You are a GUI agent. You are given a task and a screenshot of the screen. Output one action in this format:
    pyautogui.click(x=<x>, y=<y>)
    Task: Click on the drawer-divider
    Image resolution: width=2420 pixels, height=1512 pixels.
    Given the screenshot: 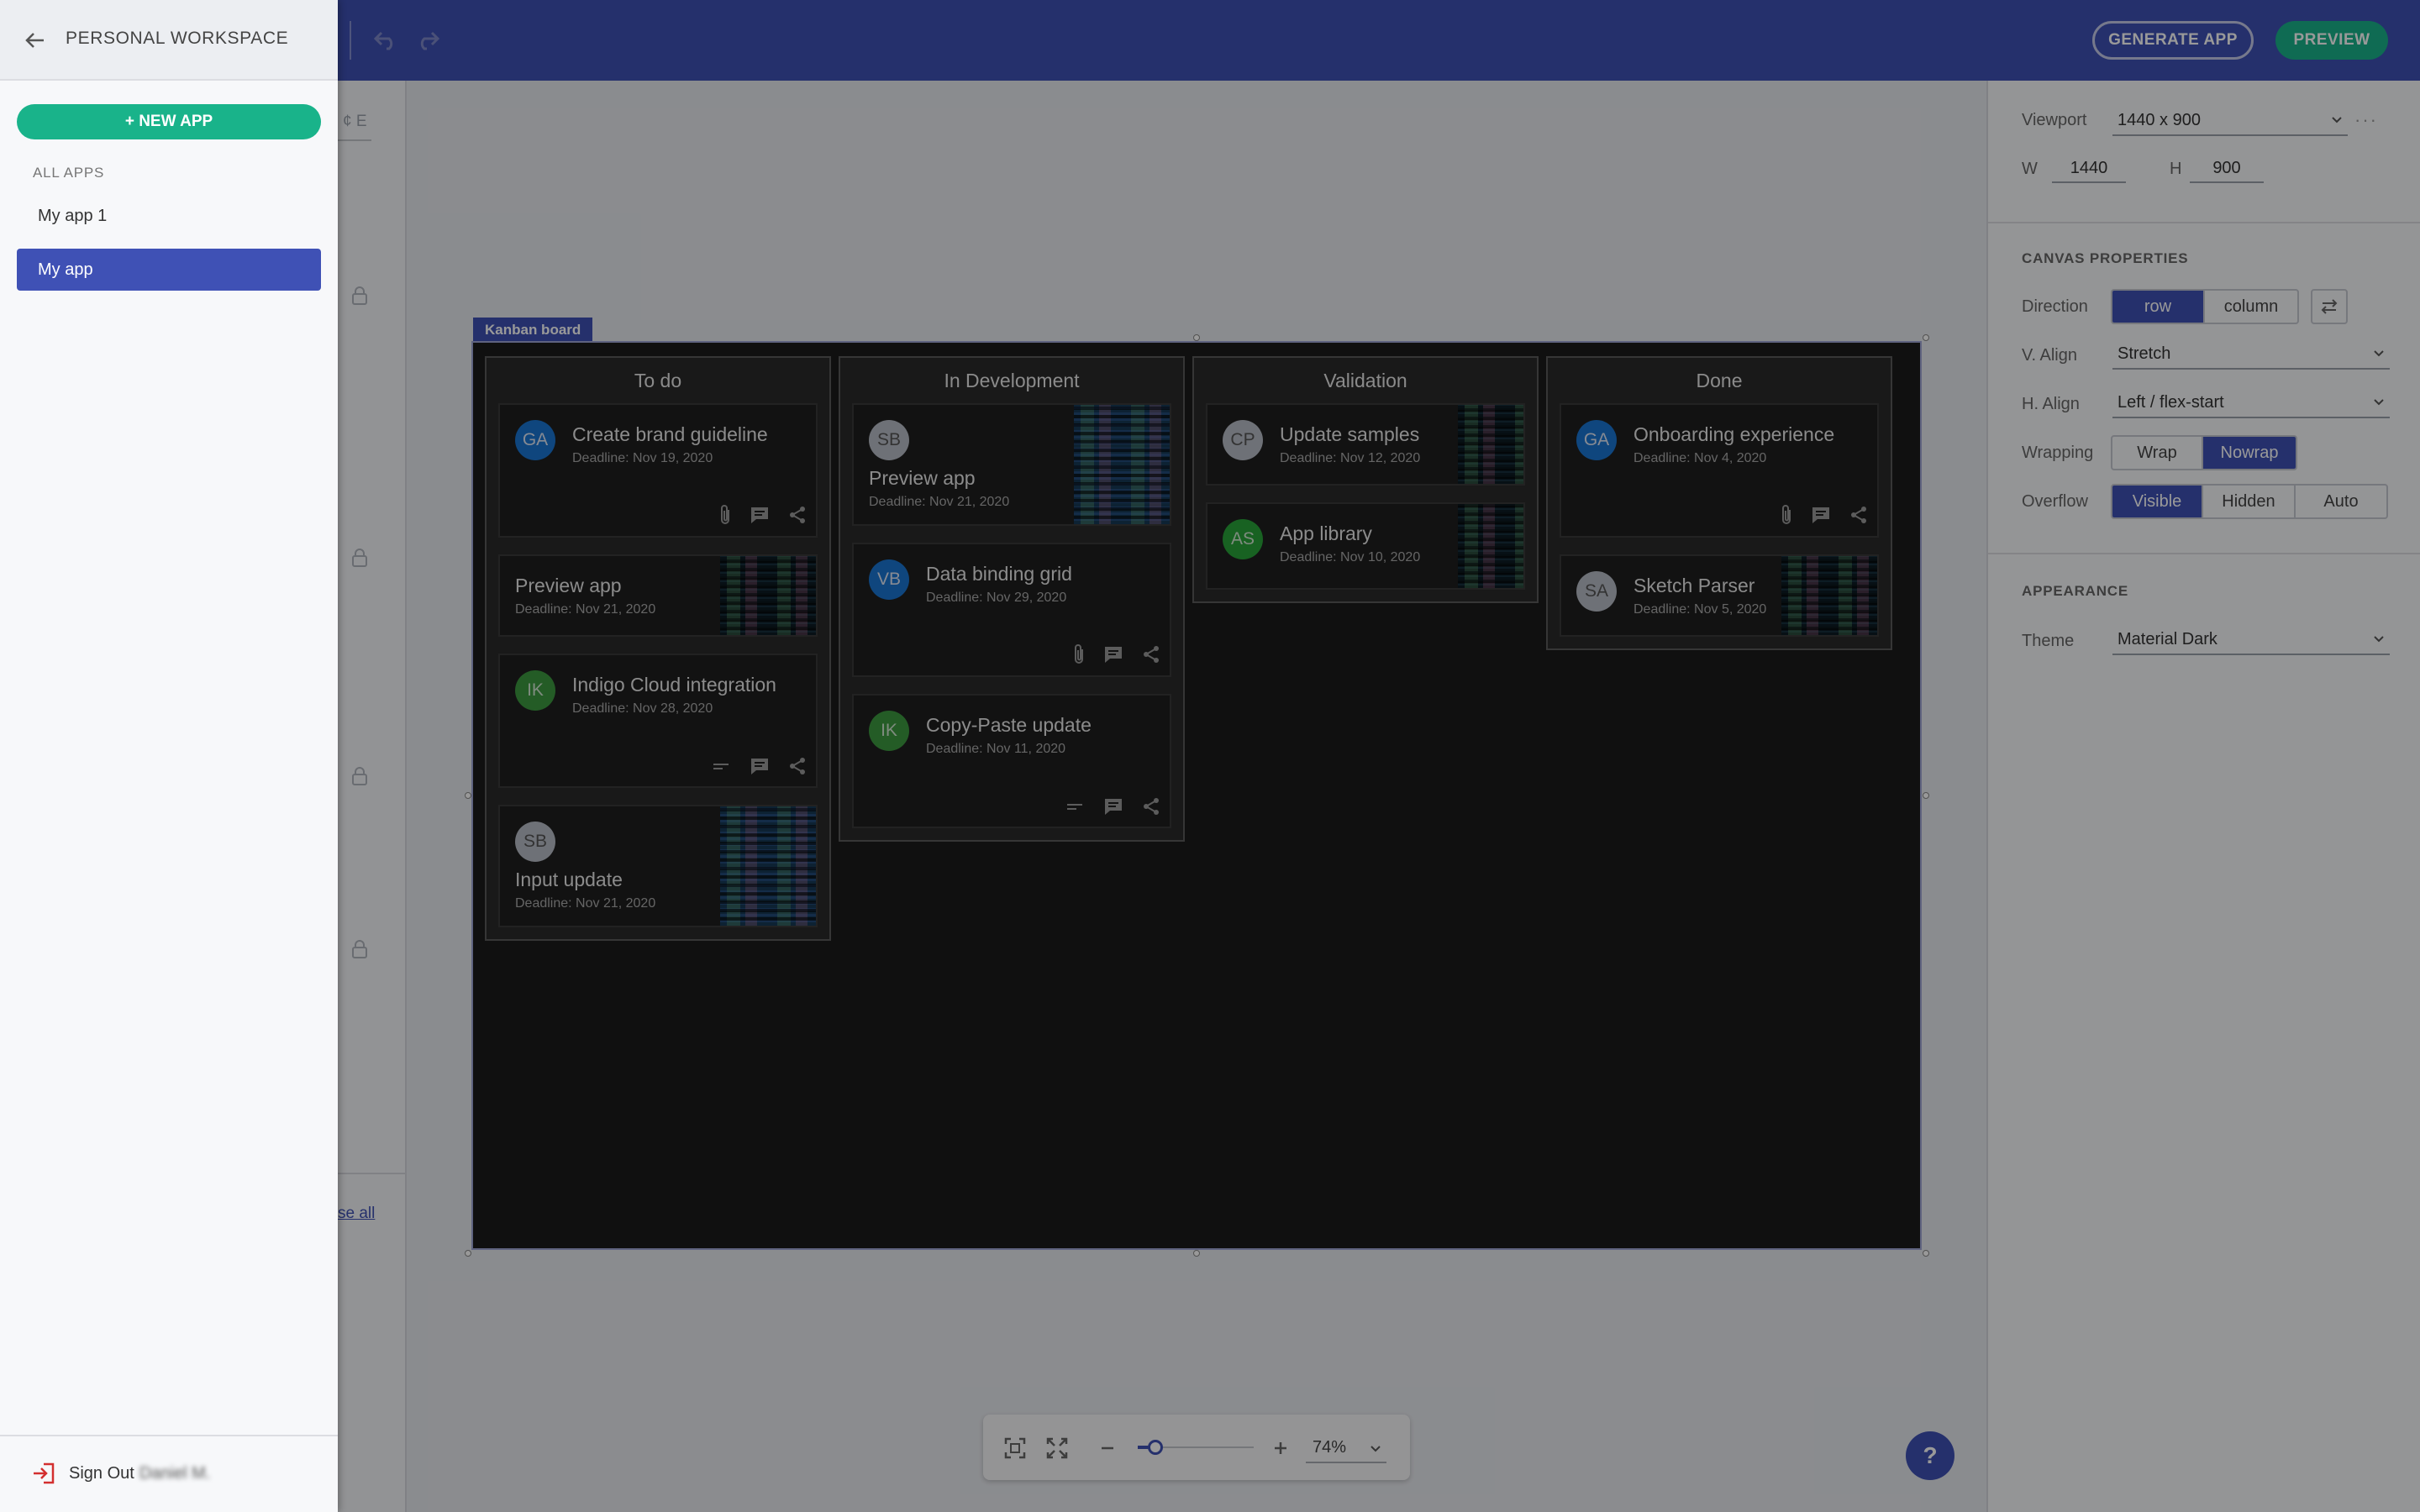 What is the action you would take?
    pyautogui.click(x=169, y=1435)
    